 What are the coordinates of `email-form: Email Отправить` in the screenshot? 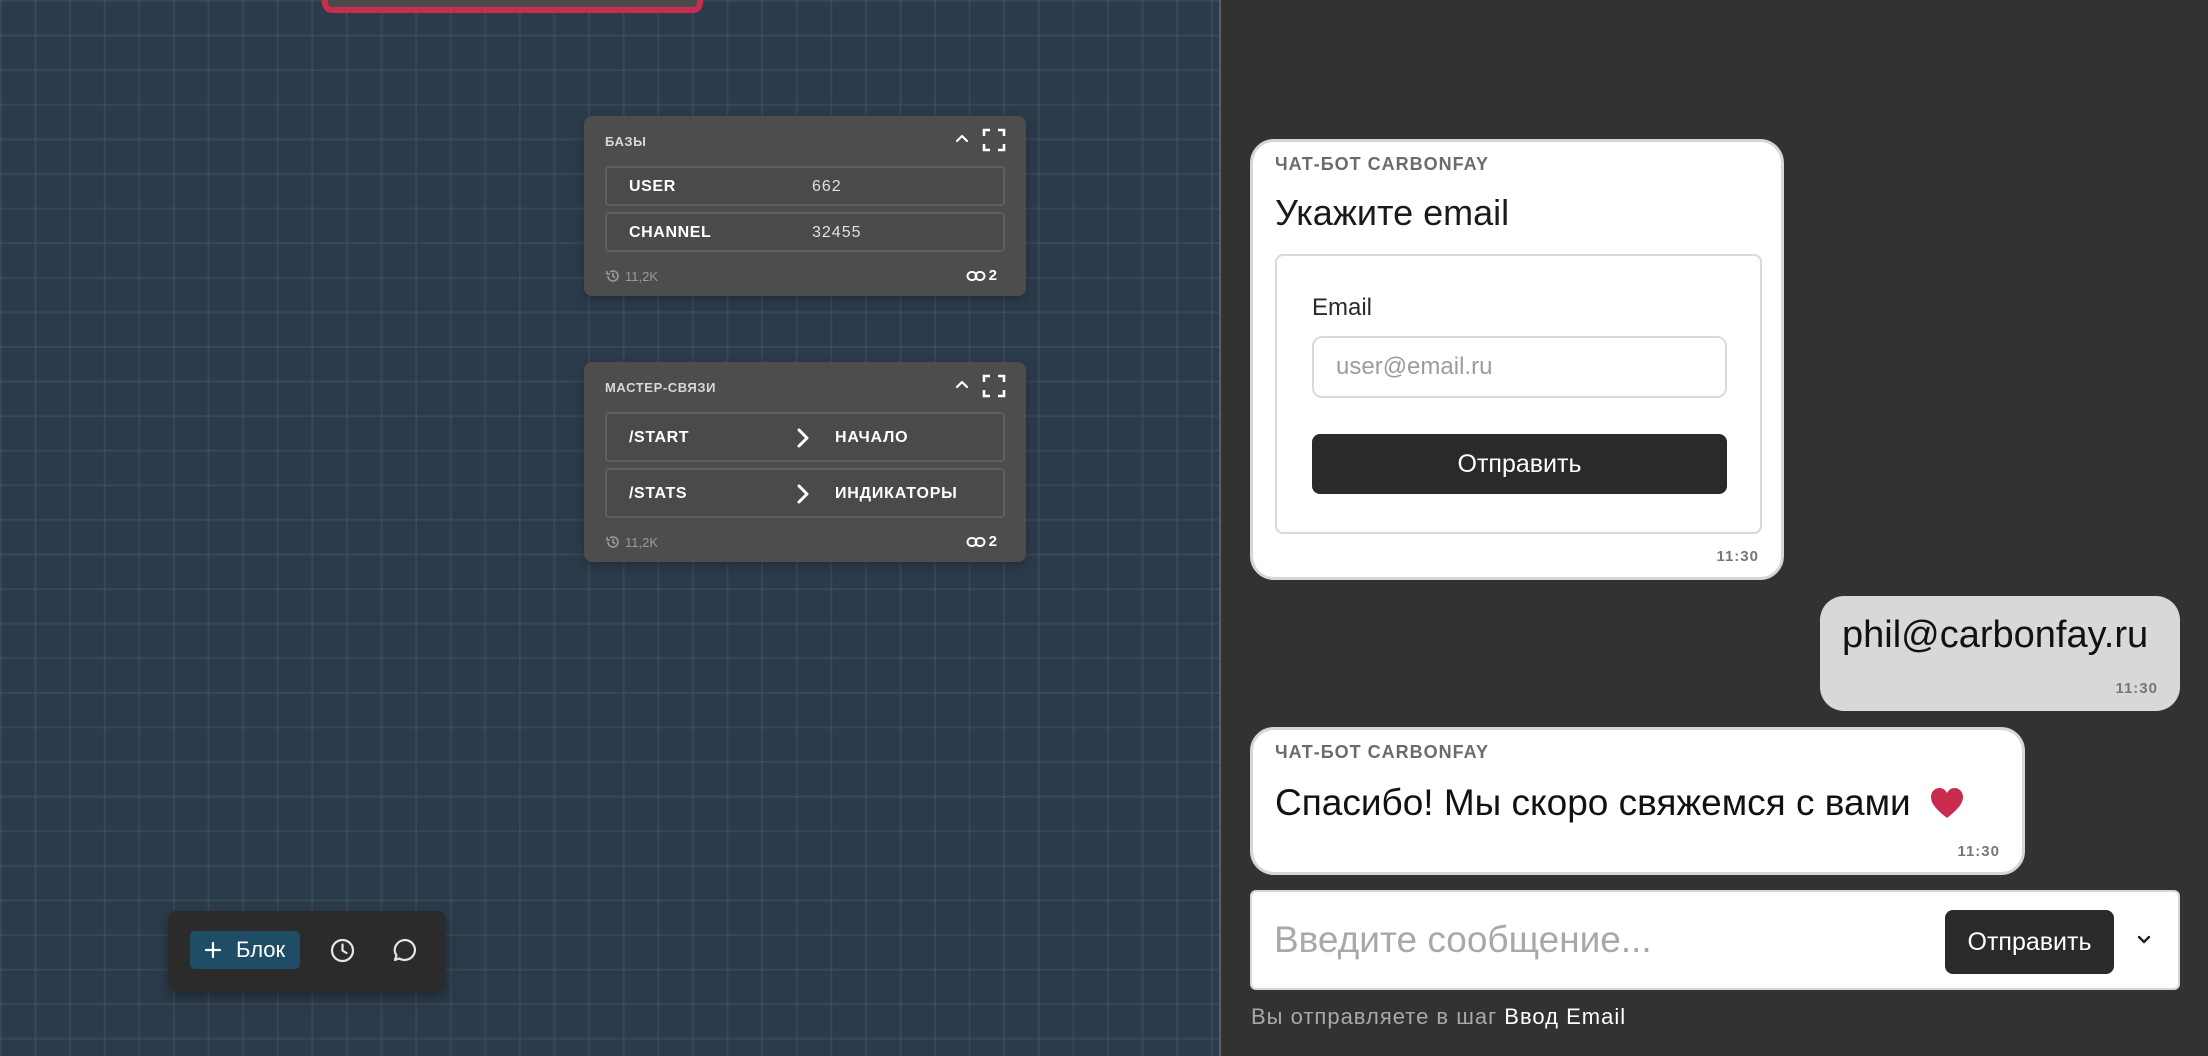 It's located at (1518, 394).